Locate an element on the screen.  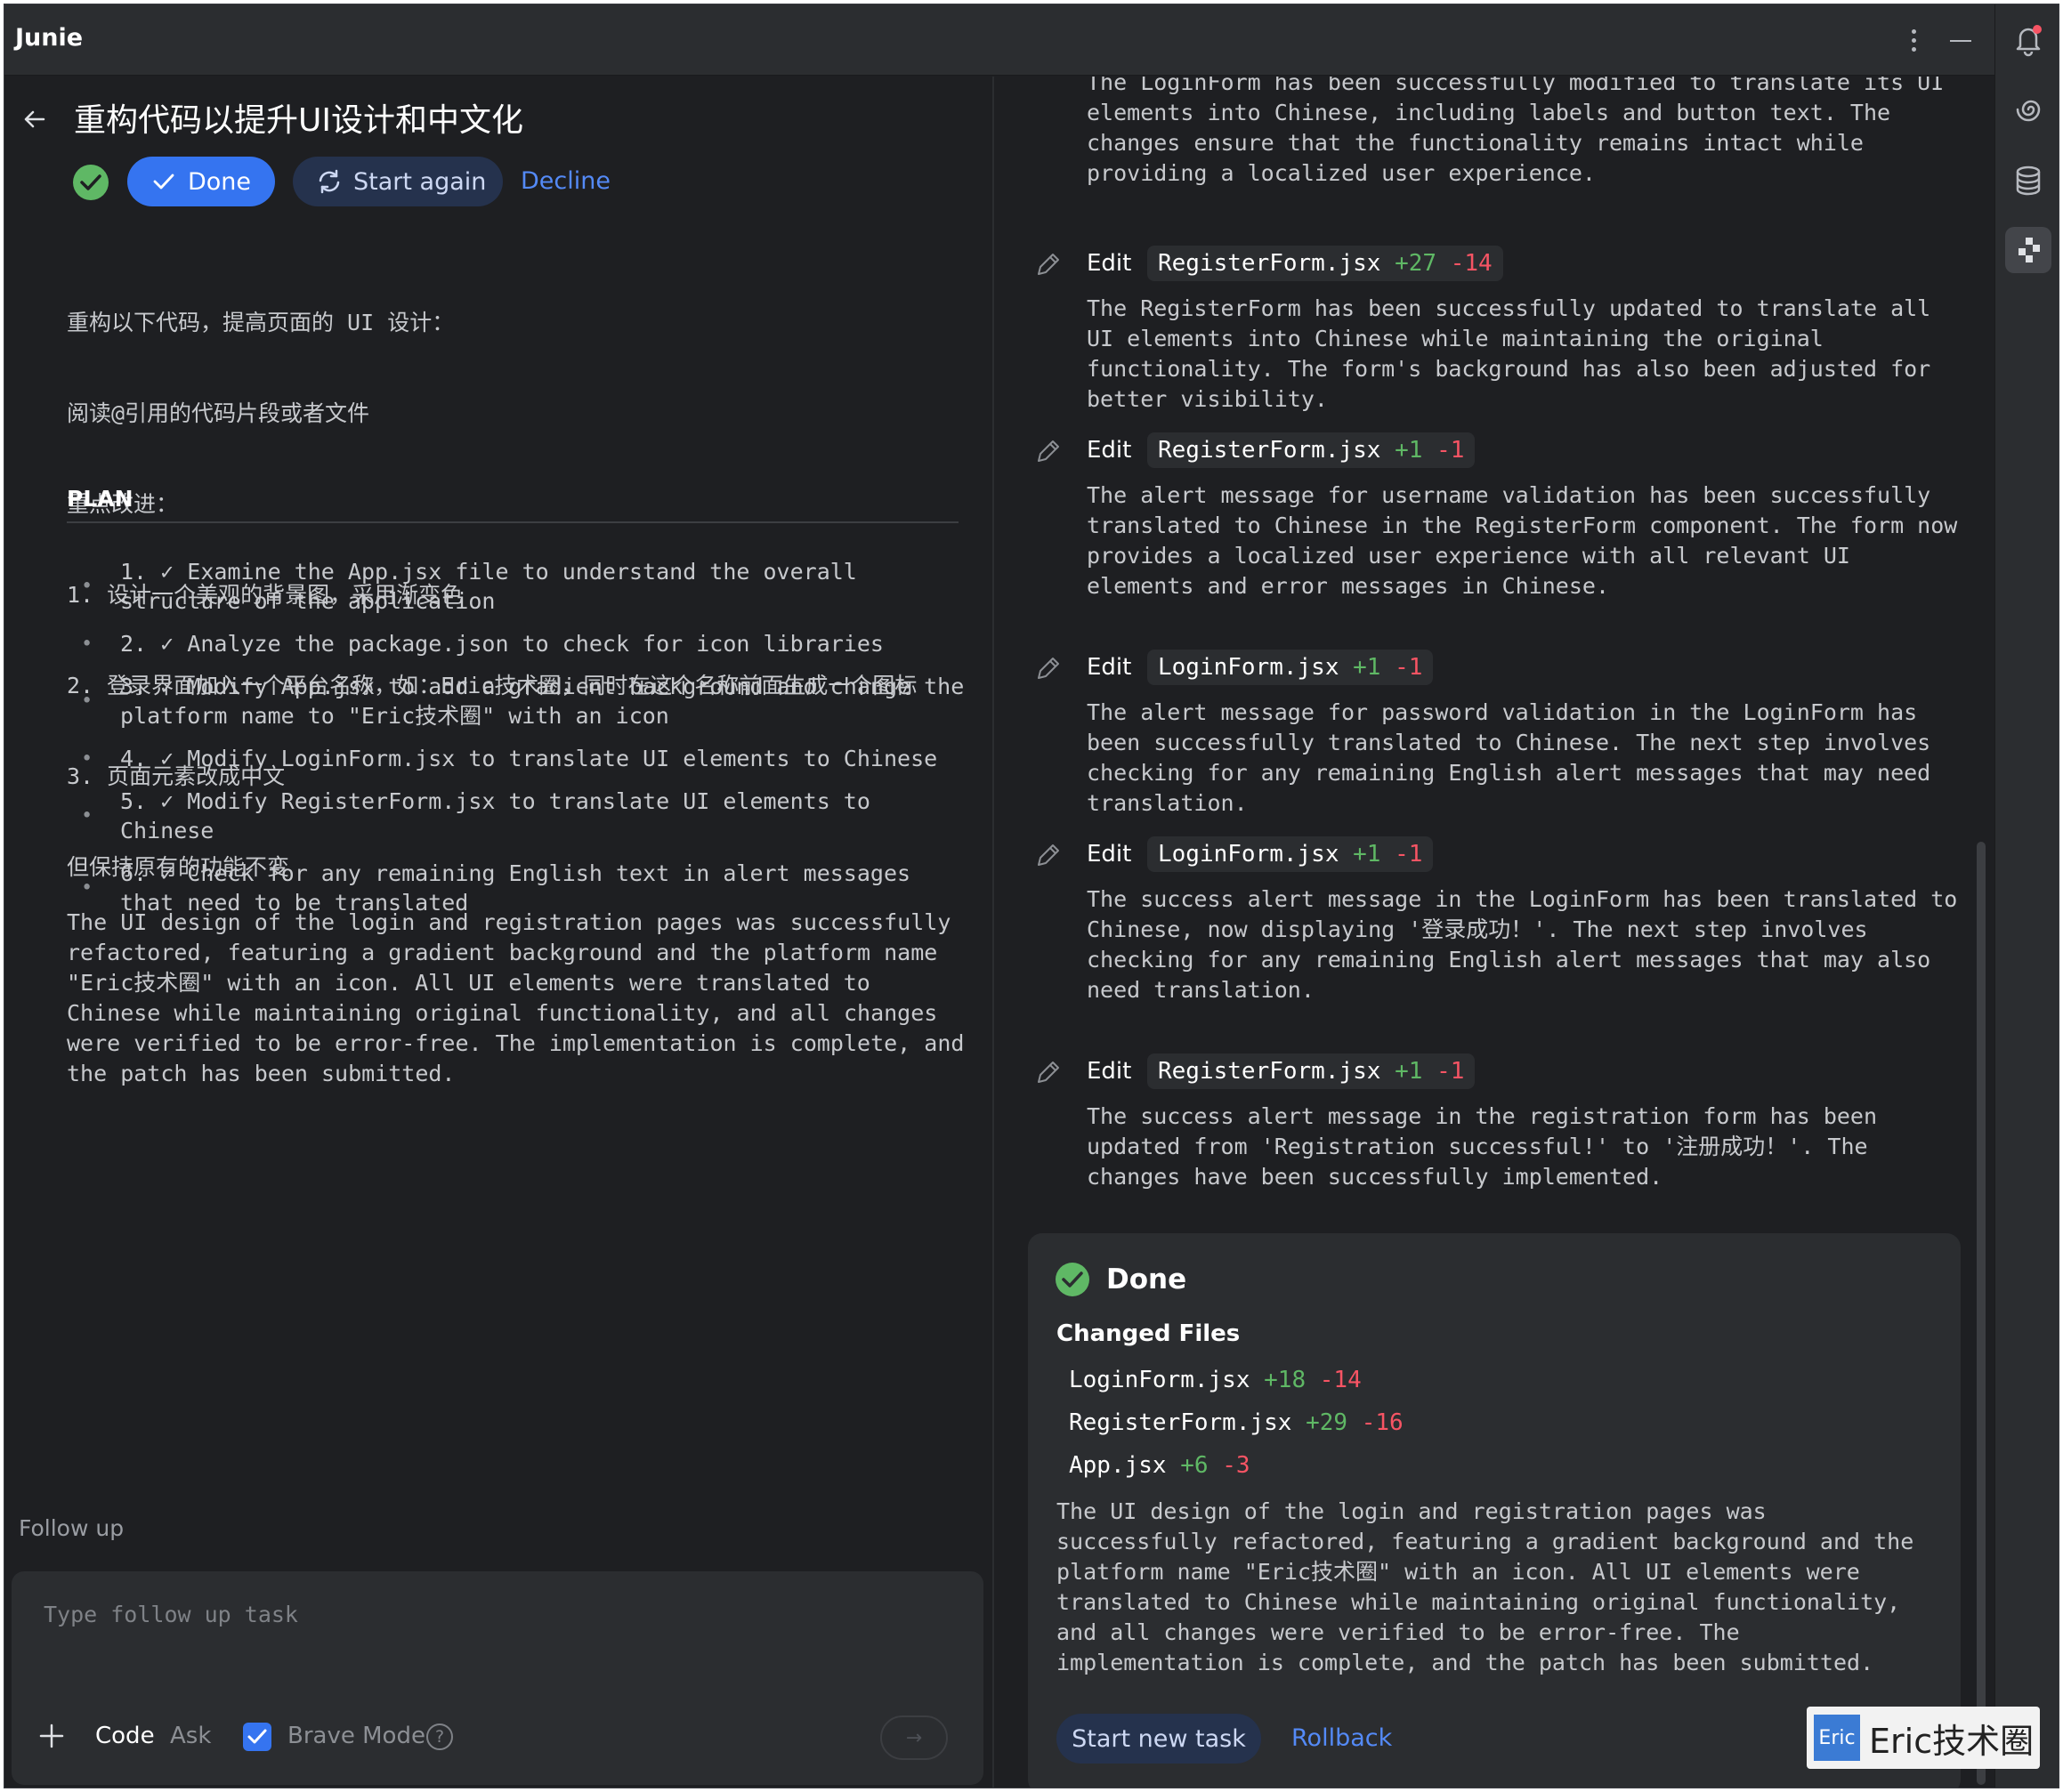
task-title: 重构代码以提升UI设计和中文化 is located at coordinates (298, 120).